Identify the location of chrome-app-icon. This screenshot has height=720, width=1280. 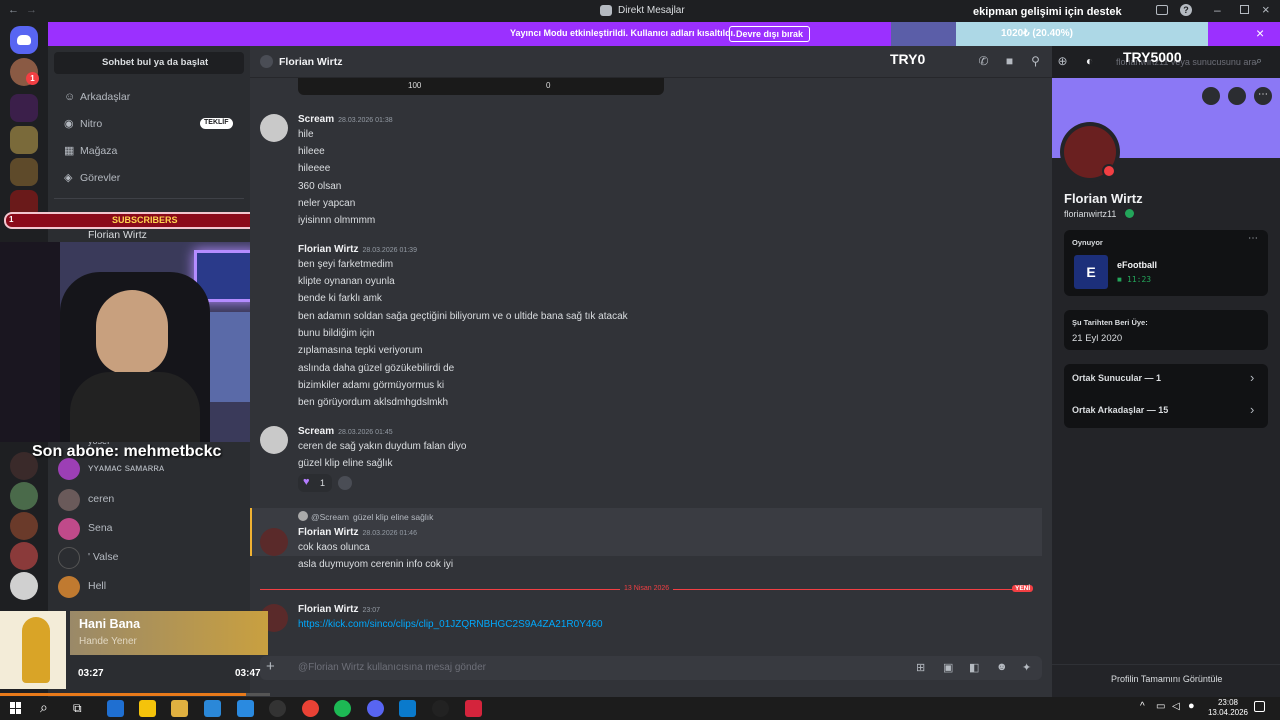
(310, 708).